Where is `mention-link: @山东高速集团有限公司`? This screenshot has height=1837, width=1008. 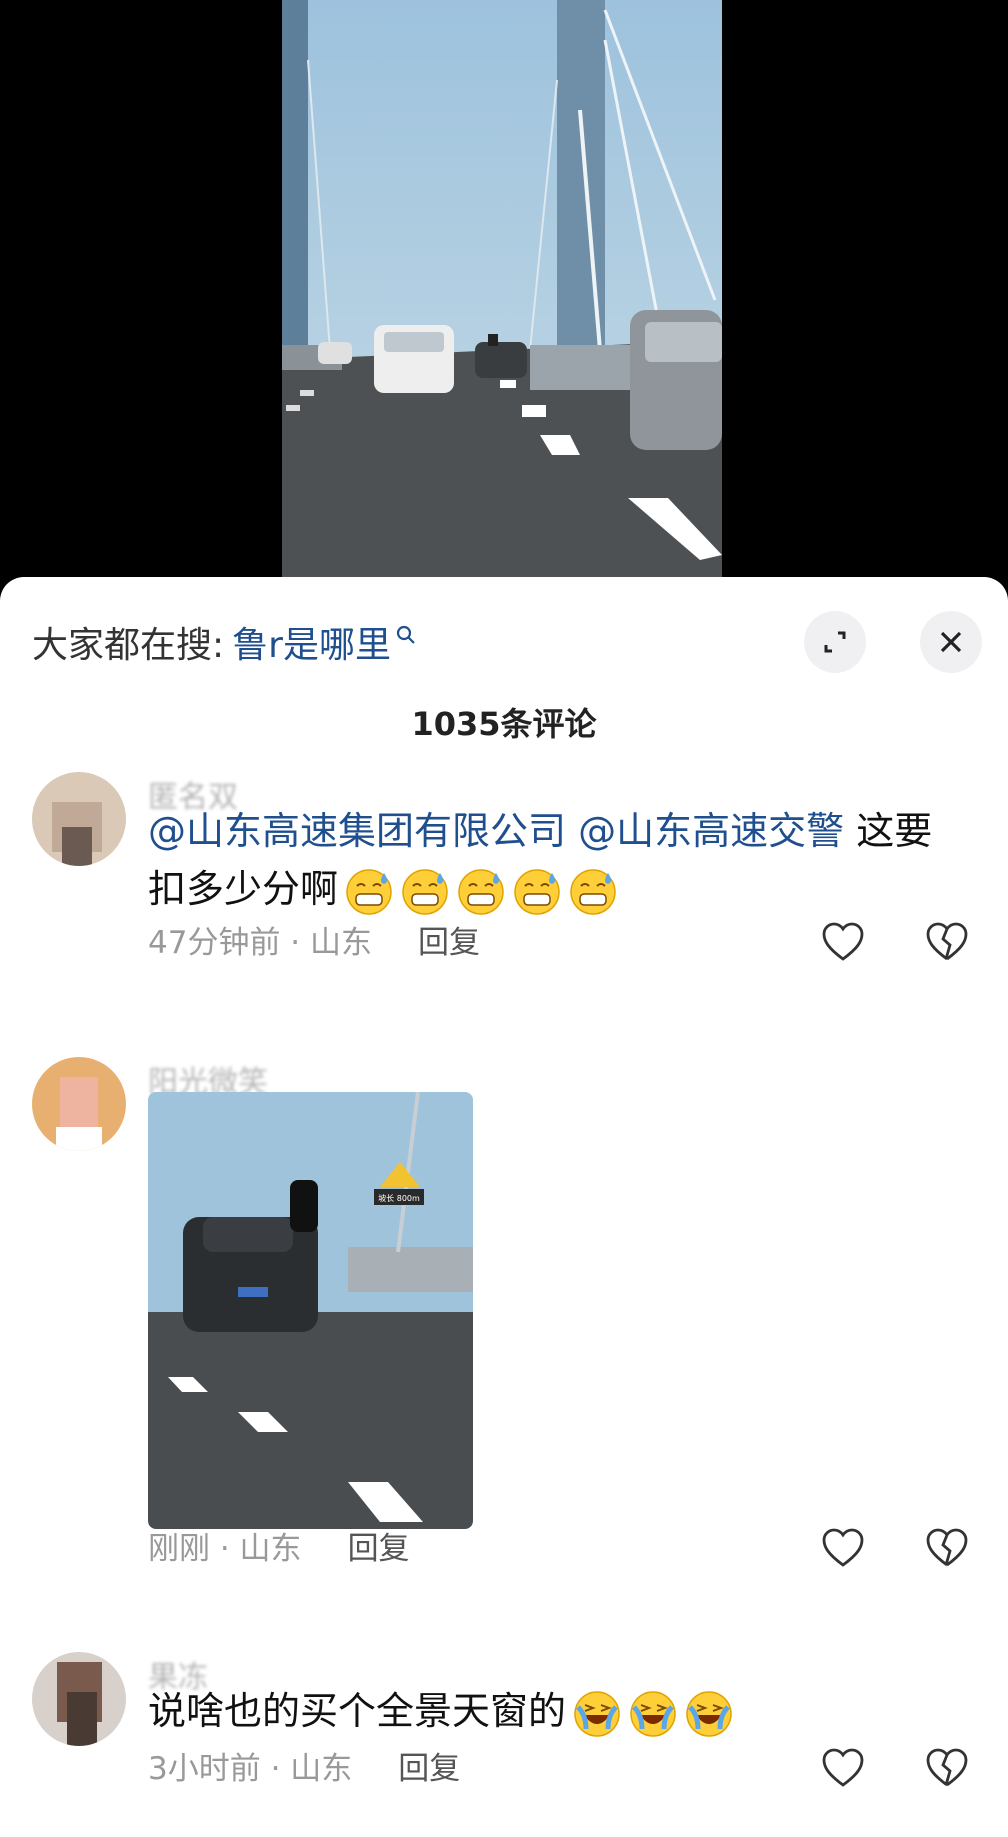 mention-link: @山东高速集团有限公司 is located at coordinates (357, 831).